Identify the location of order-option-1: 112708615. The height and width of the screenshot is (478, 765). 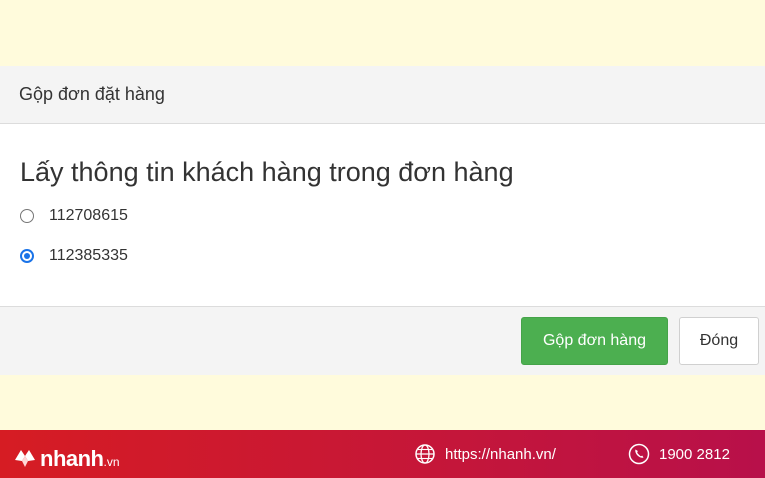
(382, 216).